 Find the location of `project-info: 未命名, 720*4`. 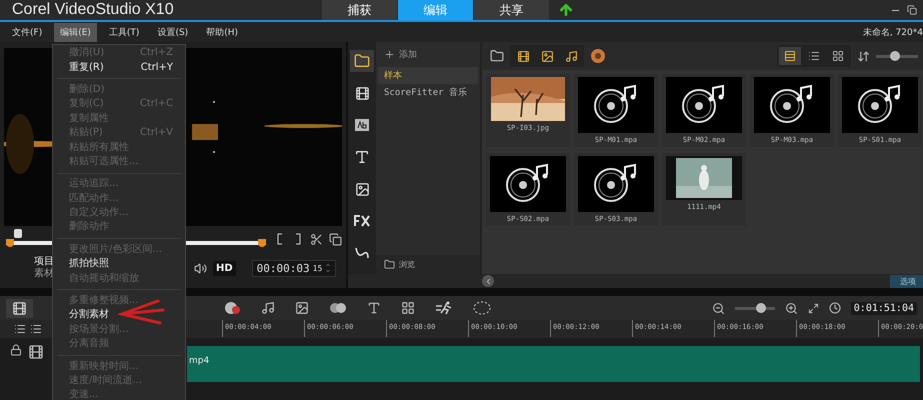

project-info: 未命名, 720*4 is located at coordinates (892, 32).